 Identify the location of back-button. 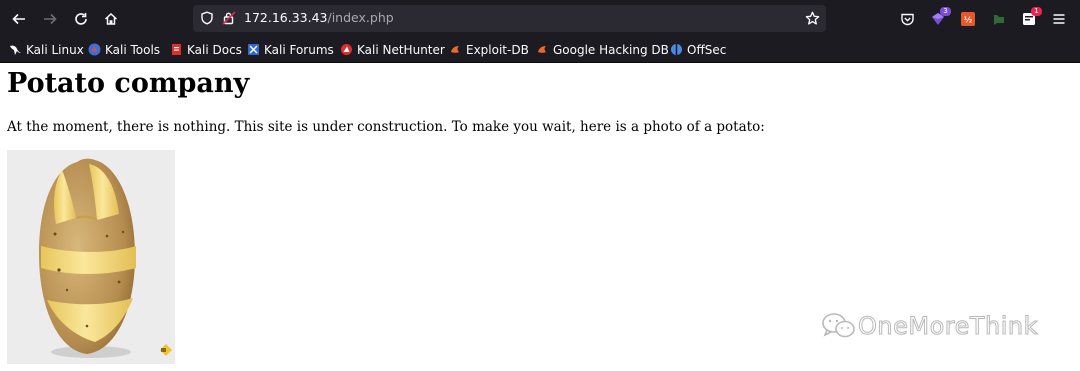
(19, 19).